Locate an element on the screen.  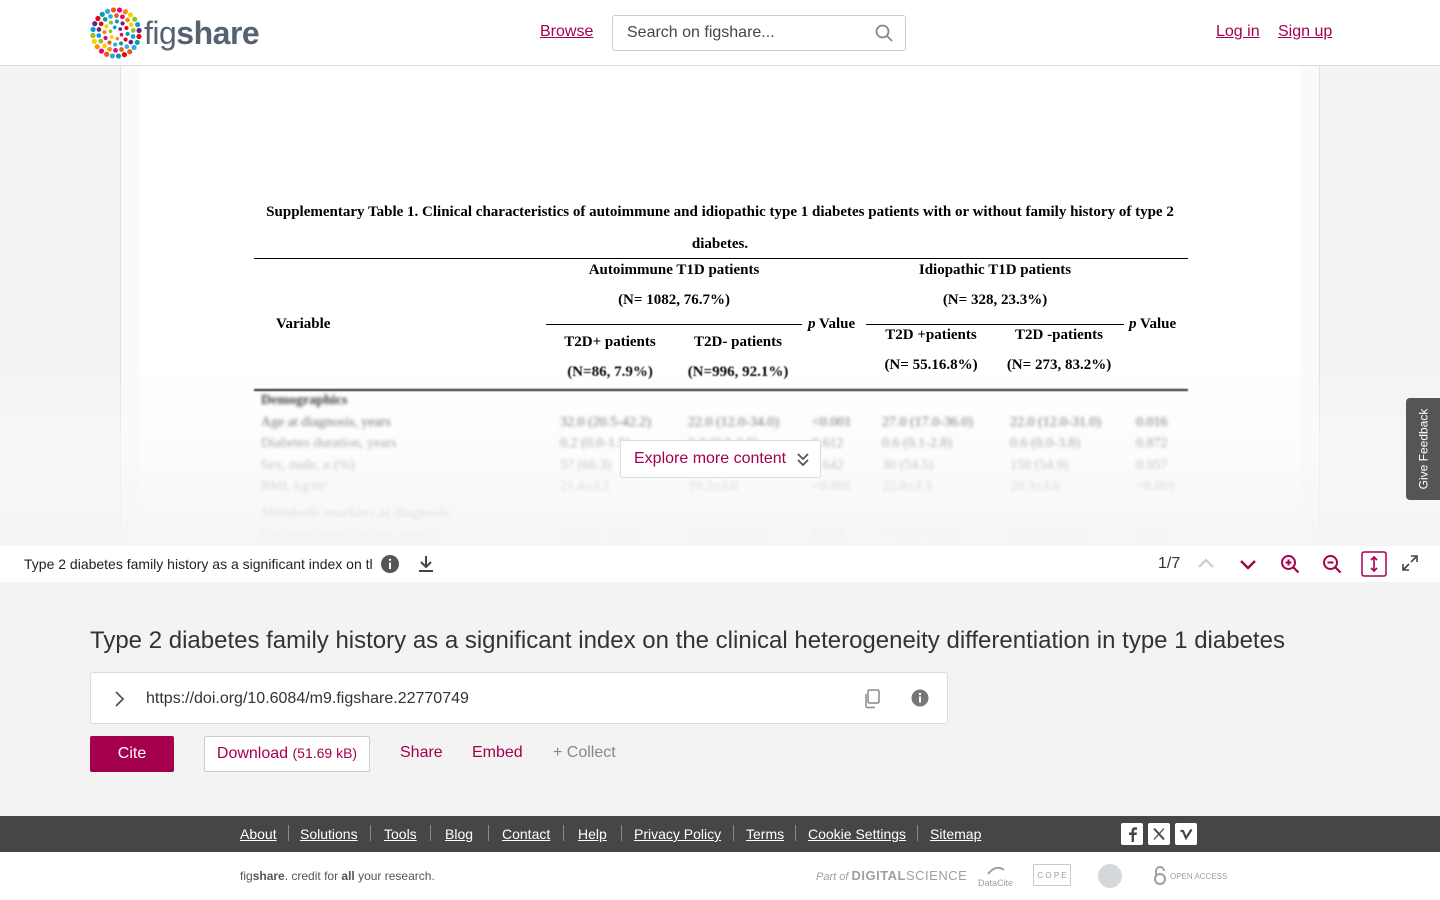
datacite-logo: DataCite is located at coordinates (995, 876).